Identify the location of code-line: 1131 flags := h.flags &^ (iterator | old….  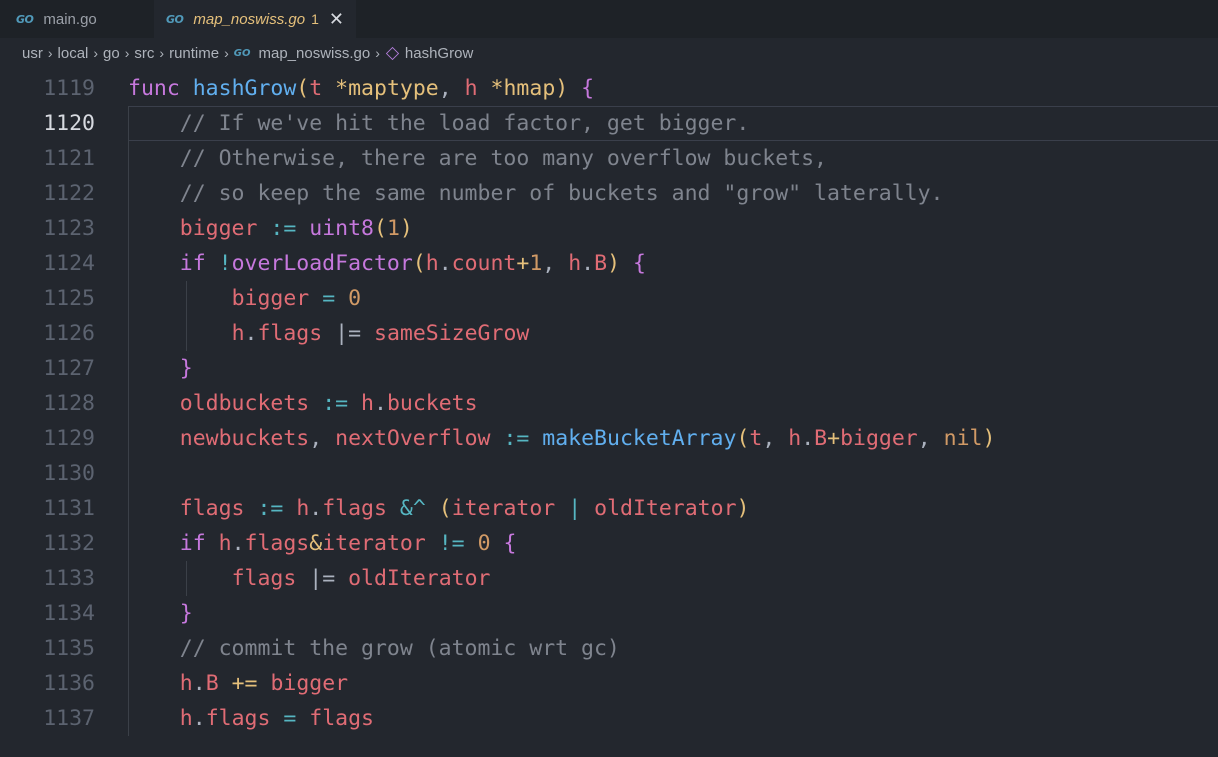
(609, 508).